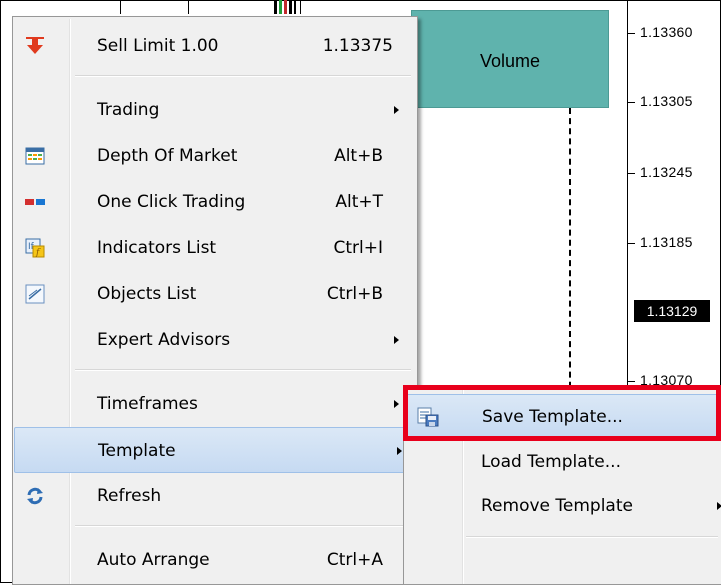 This screenshot has height=585, width=721. I want to click on menu-item-expert-advisors: Expert Advisors, so click(215, 340).